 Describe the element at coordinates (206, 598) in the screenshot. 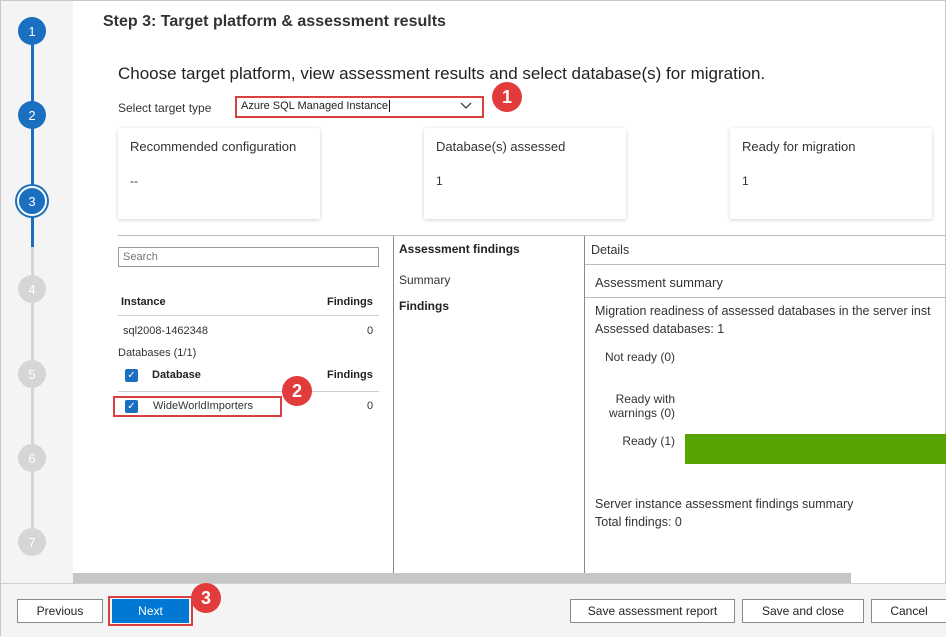

I see `callout-badge-3: 3` at that location.